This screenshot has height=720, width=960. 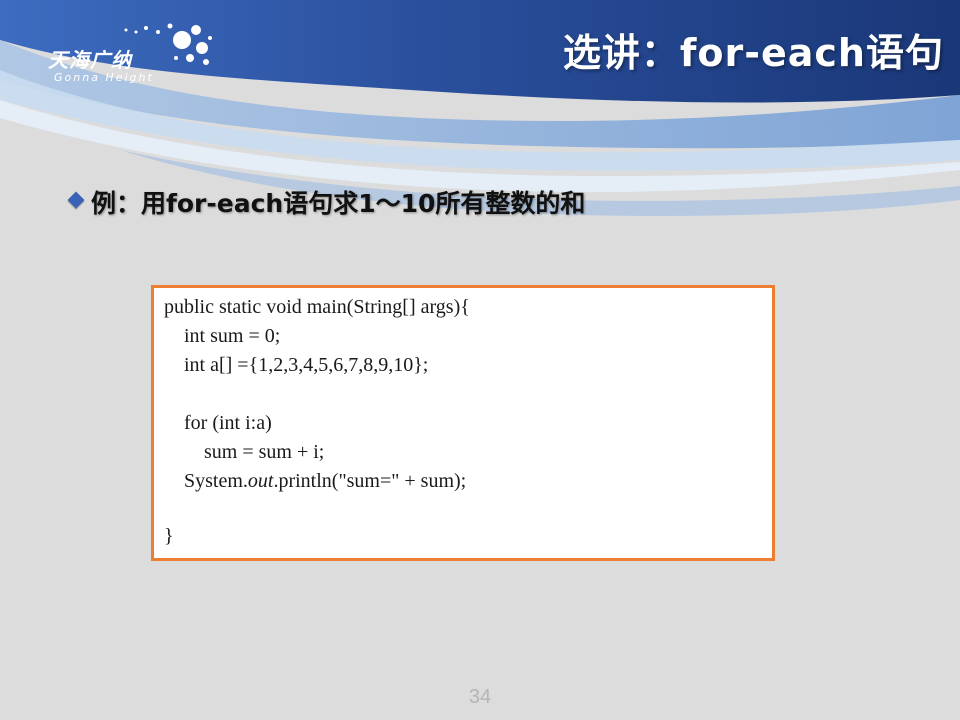 I want to click on code-line-println: System.out.println("sum=" + sum);, so click(x=315, y=481).